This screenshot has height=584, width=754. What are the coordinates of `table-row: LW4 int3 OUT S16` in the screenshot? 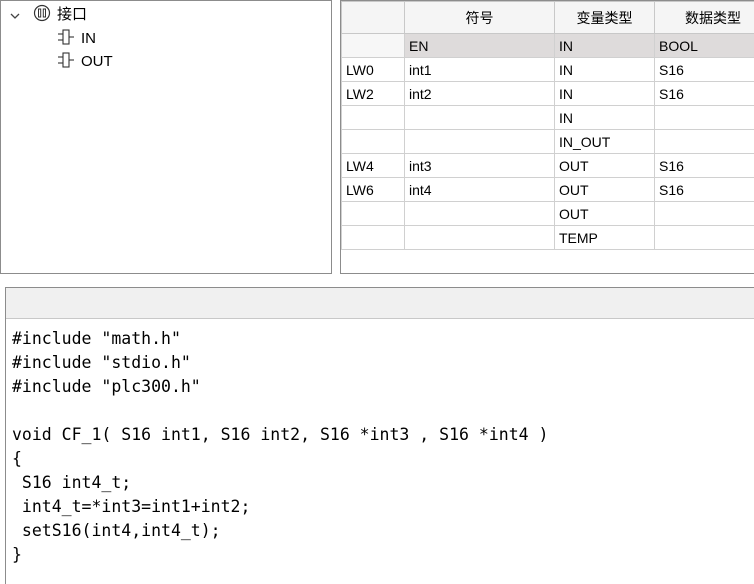 It's located at (547, 165).